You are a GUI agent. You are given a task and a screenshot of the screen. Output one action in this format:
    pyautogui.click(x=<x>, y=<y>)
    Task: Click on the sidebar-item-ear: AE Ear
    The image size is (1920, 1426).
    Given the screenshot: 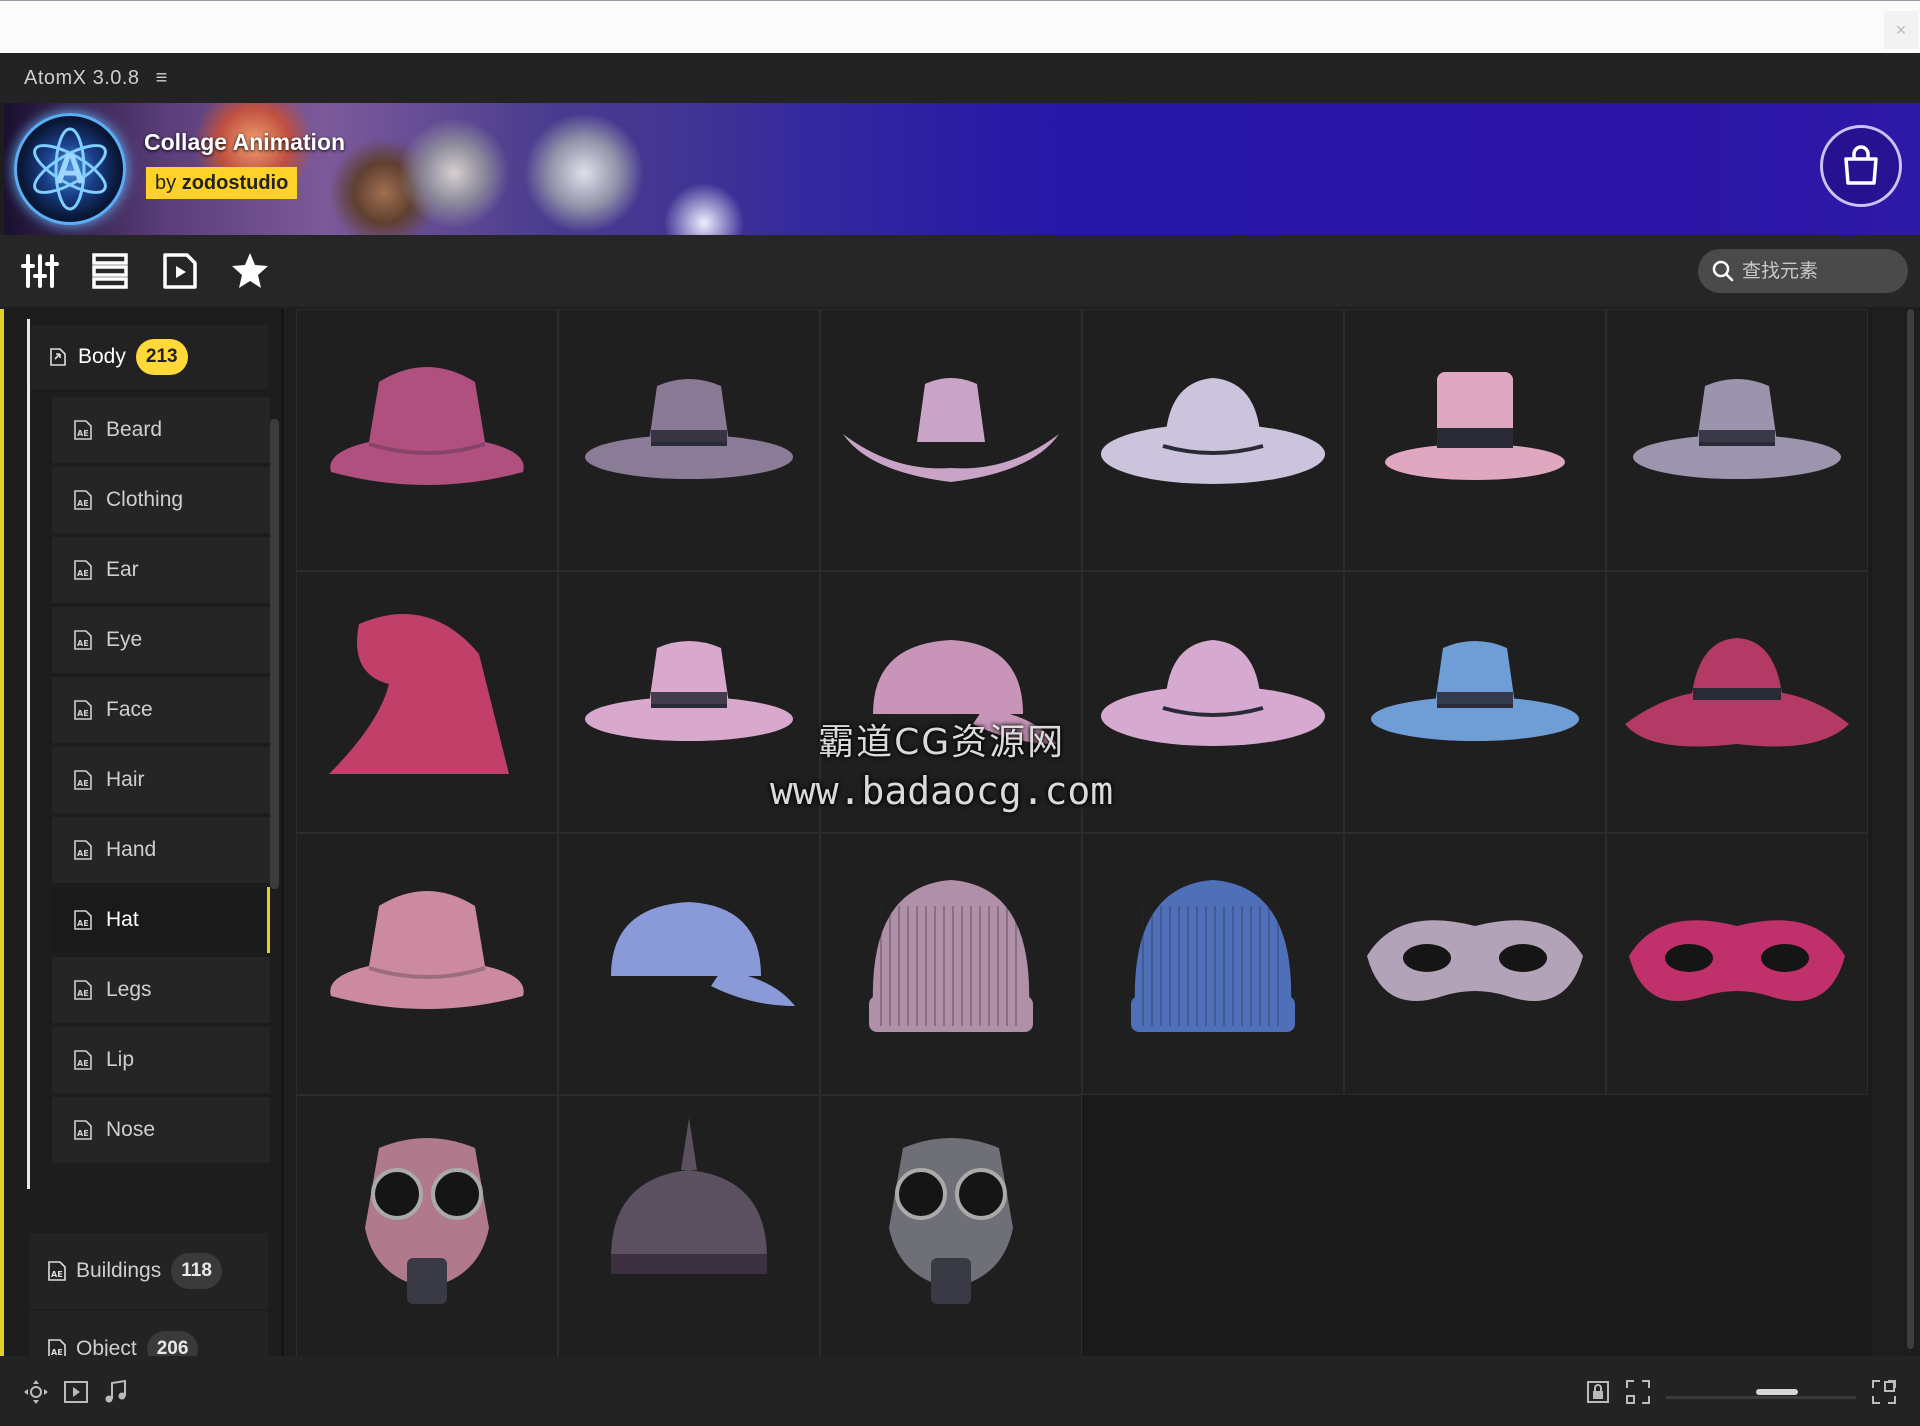 What is the action you would take?
    pyautogui.click(x=161, y=571)
    